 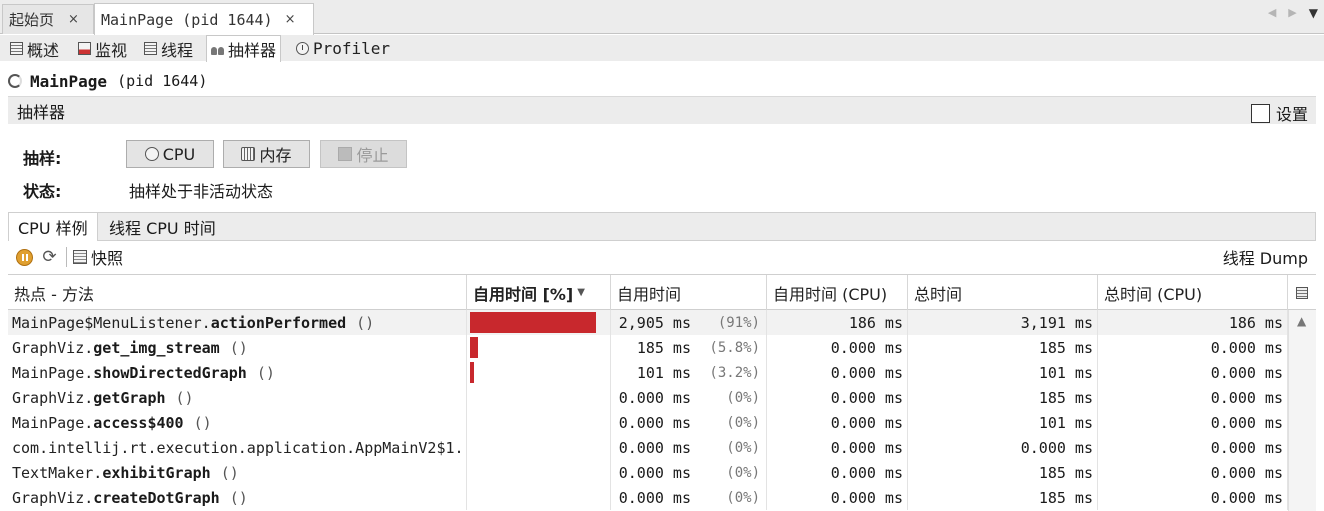 What do you see at coordinates (1056, 447) in the screenshot?
I see `total-time: 0.000 ms` at bounding box center [1056, 447].